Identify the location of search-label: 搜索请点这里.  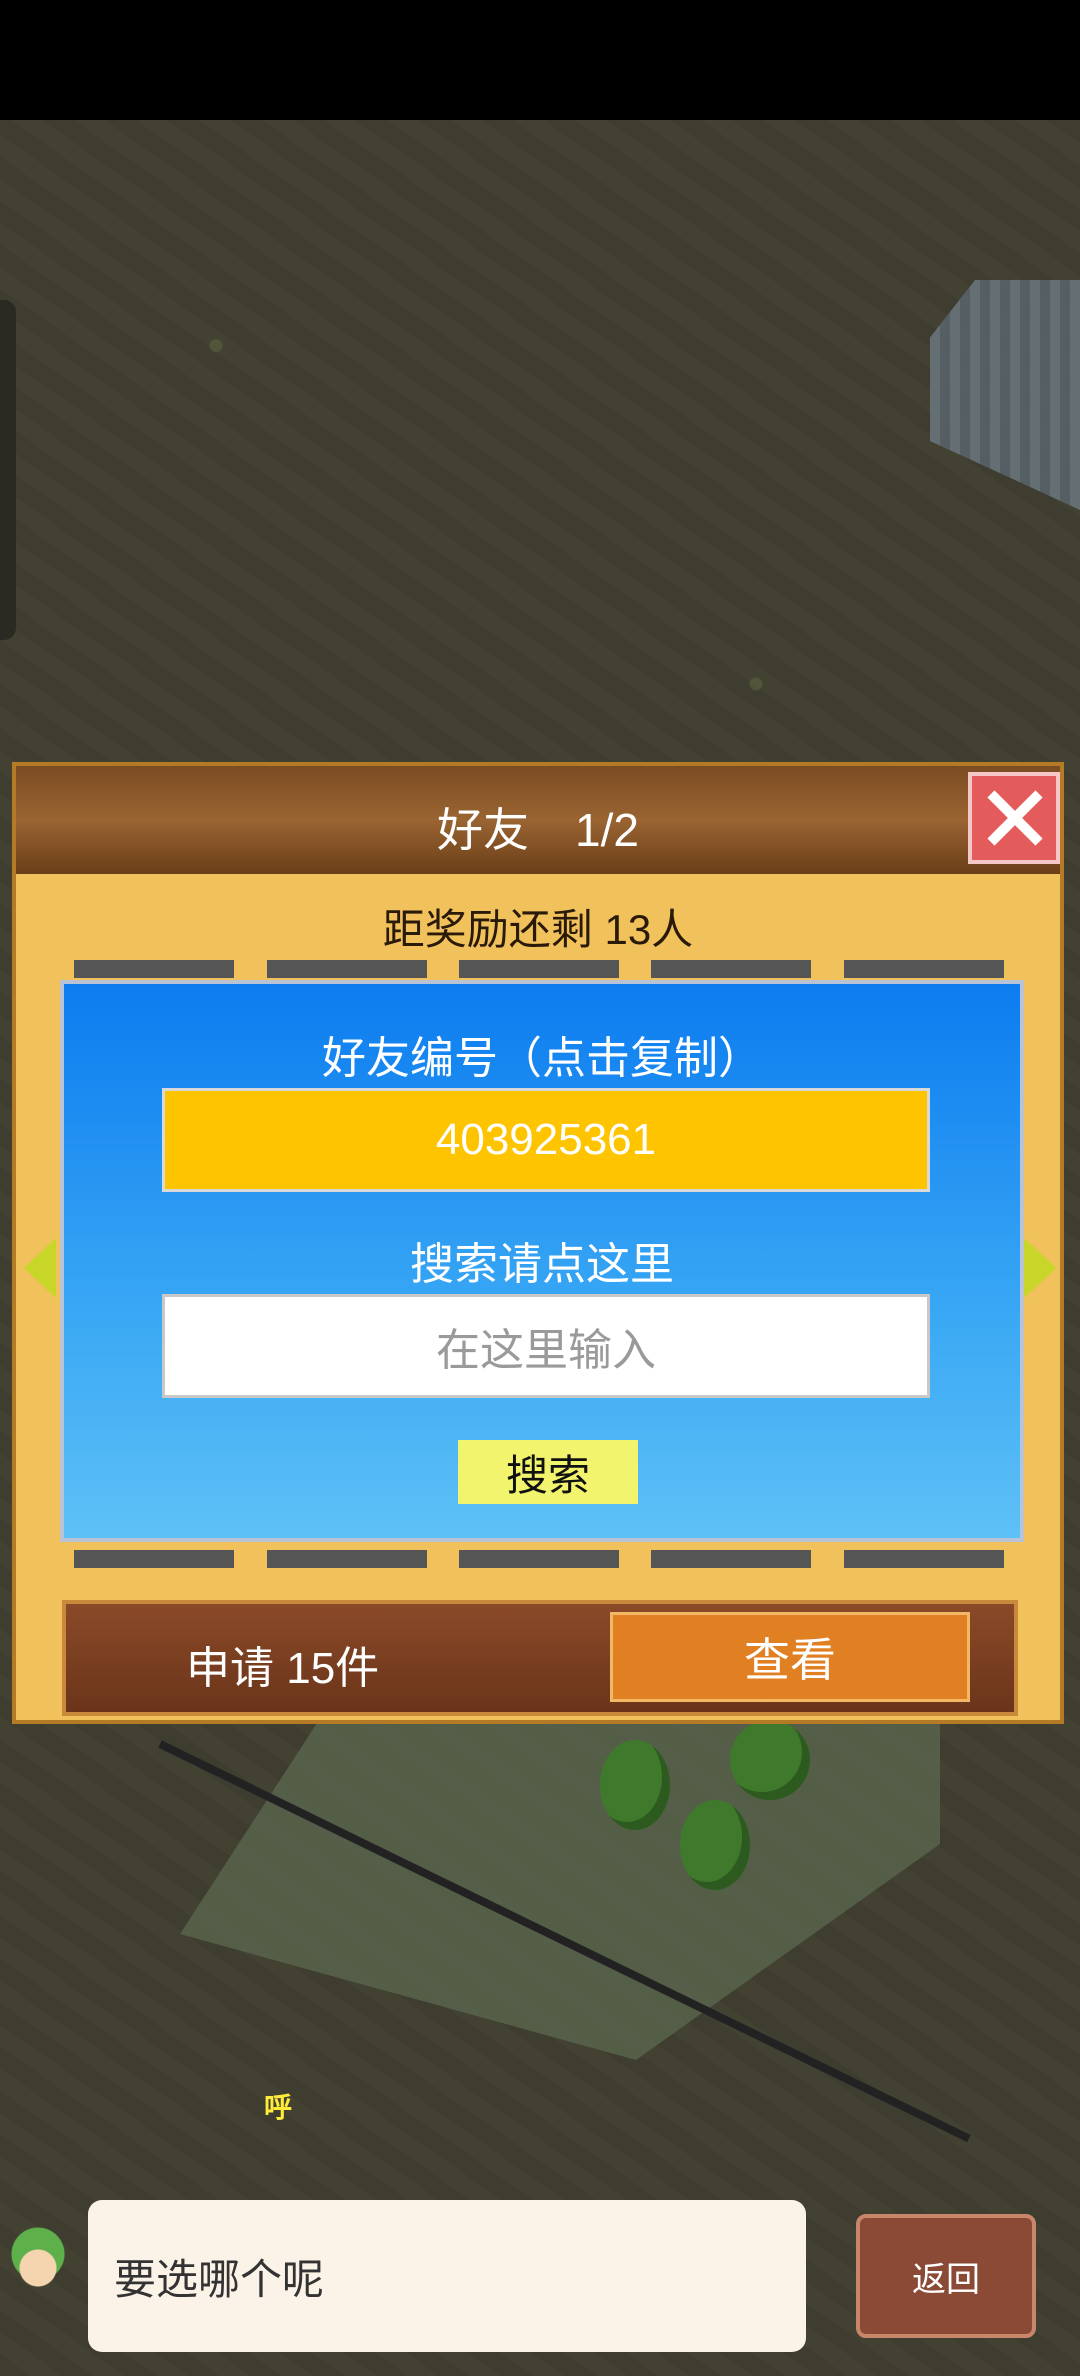
(542, 1264).